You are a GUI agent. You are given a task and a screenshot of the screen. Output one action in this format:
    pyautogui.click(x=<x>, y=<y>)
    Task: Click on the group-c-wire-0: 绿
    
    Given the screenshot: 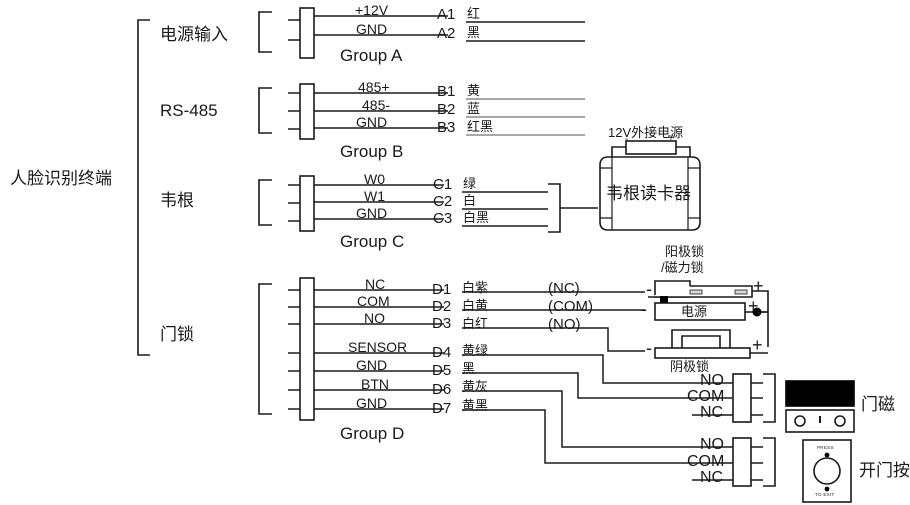 What is the action you would take?
    pyautogui.click(x=470, y=183)
    